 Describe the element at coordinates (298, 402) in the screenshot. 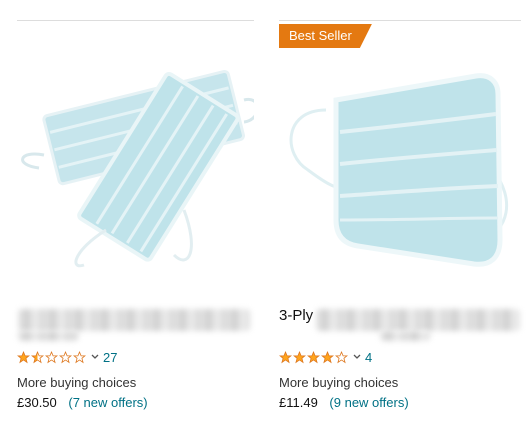

I see `price-2: £11.49` at that location.